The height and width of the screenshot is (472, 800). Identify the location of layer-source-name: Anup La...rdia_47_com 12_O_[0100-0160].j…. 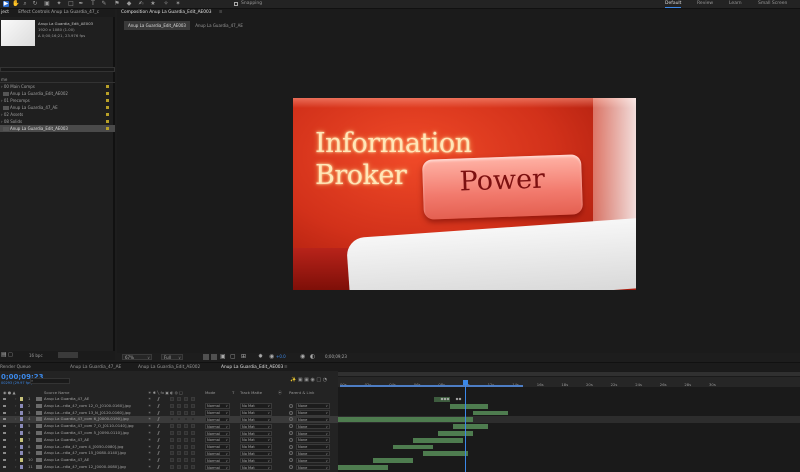
(87, 406).